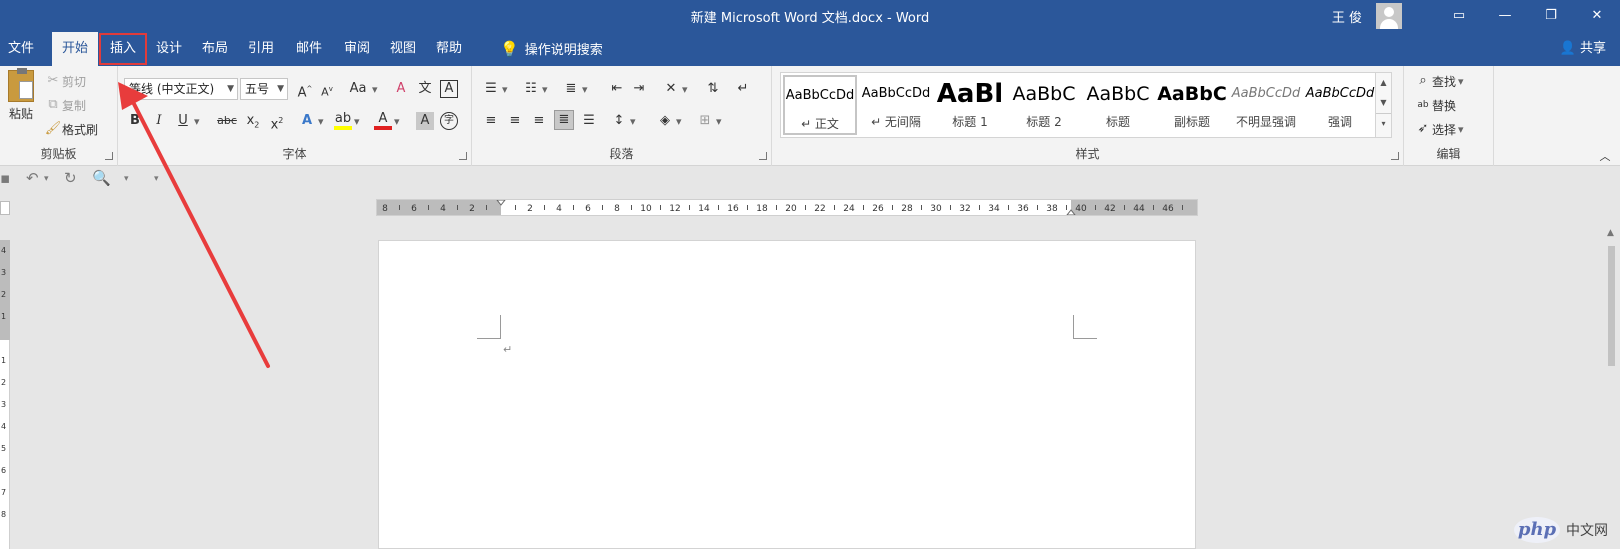 The image size is (1620, 549). What do you see at coordinates (1266, 105) in the screenshot?
I see `style-subtle-emphasis: AaBbCcDd 不明显强调` at bounding box center [1266, 105].